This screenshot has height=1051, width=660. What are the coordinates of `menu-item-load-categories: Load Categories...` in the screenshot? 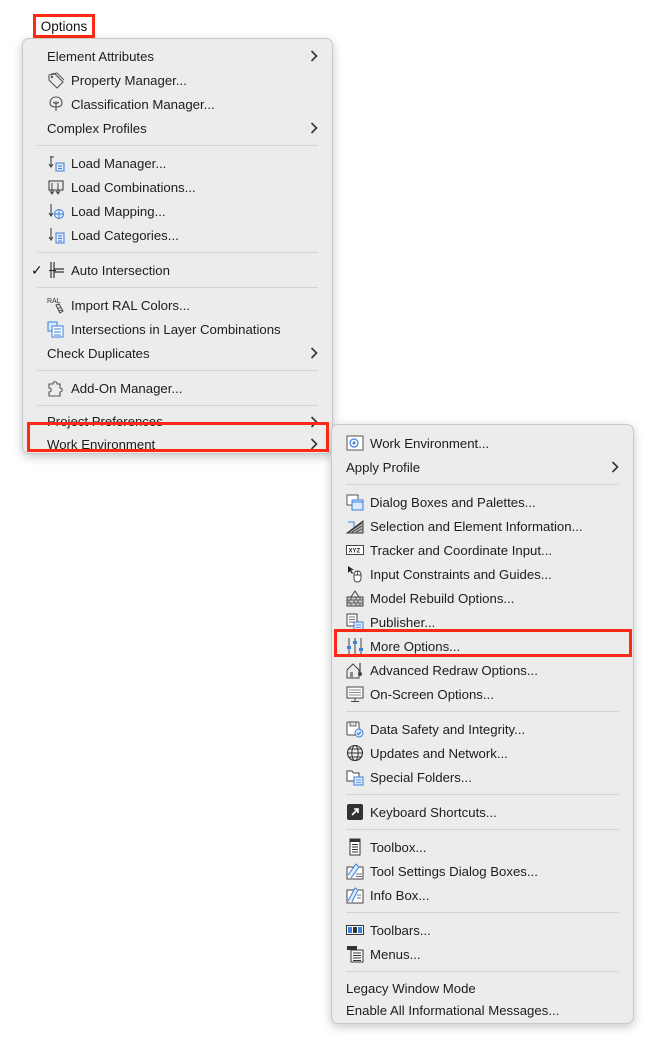 It's located at (177, 235).